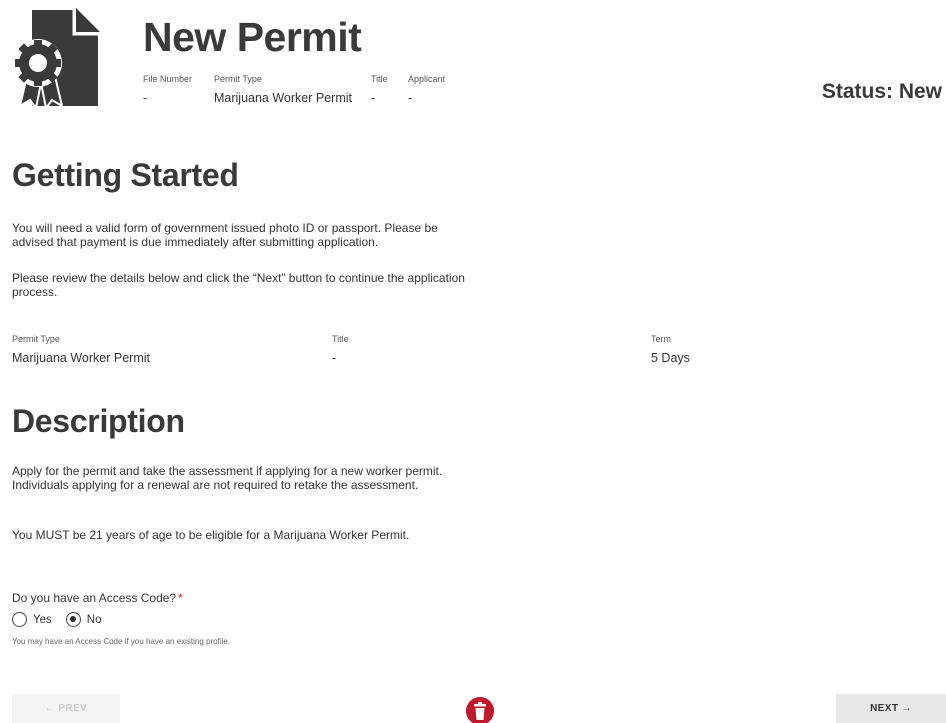  What do you see at coordinates (379, 79) in the screenshot?
I see `title-label: Title` at bounding box center [379, 79].